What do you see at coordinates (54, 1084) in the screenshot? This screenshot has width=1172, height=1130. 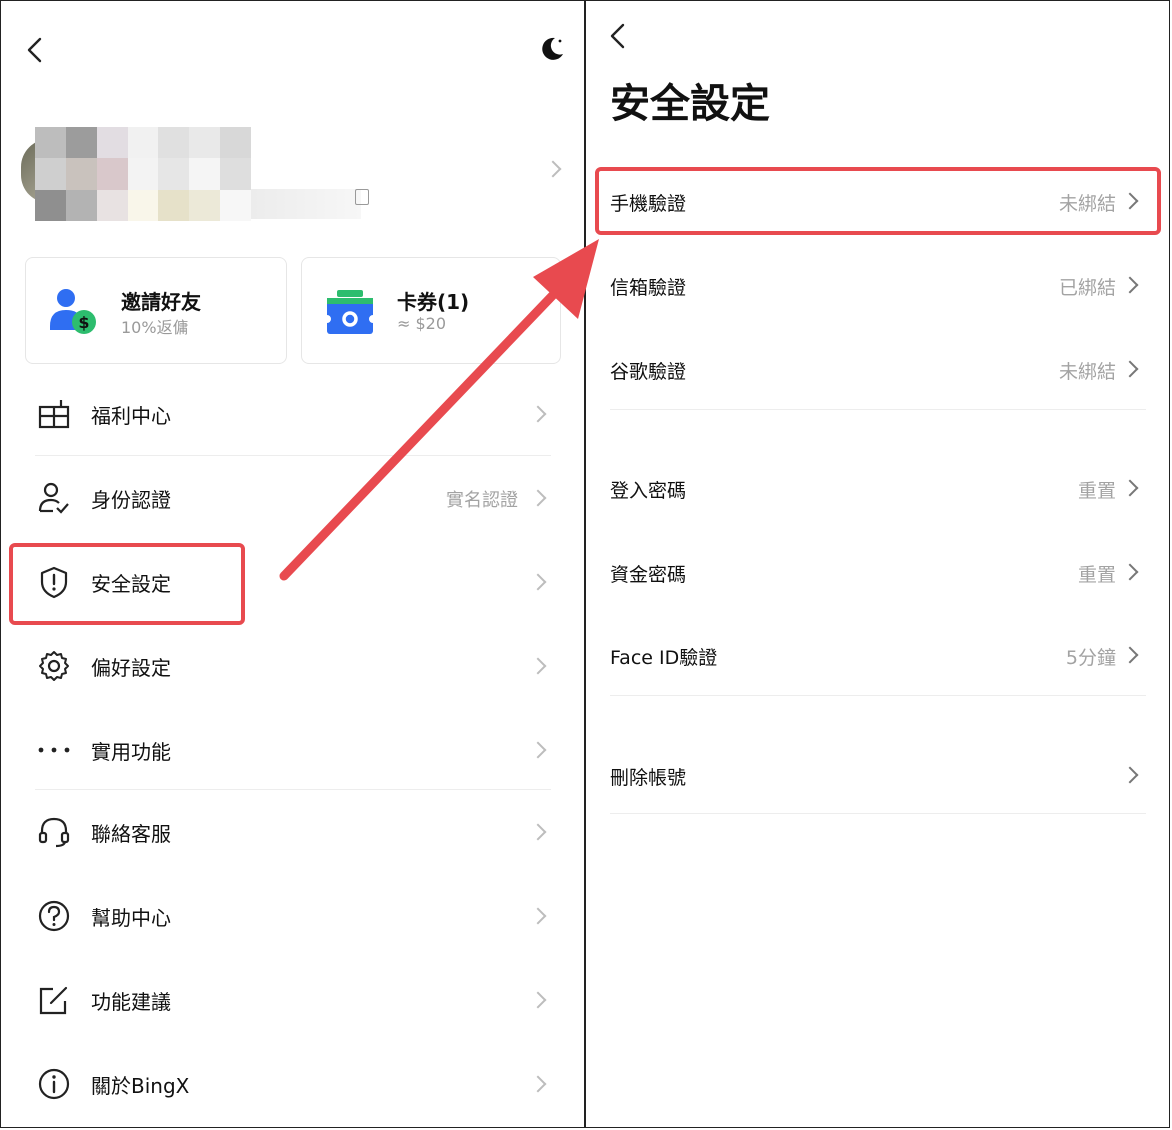 I see `info-circle-icon` at bounding box center [54, 1084].